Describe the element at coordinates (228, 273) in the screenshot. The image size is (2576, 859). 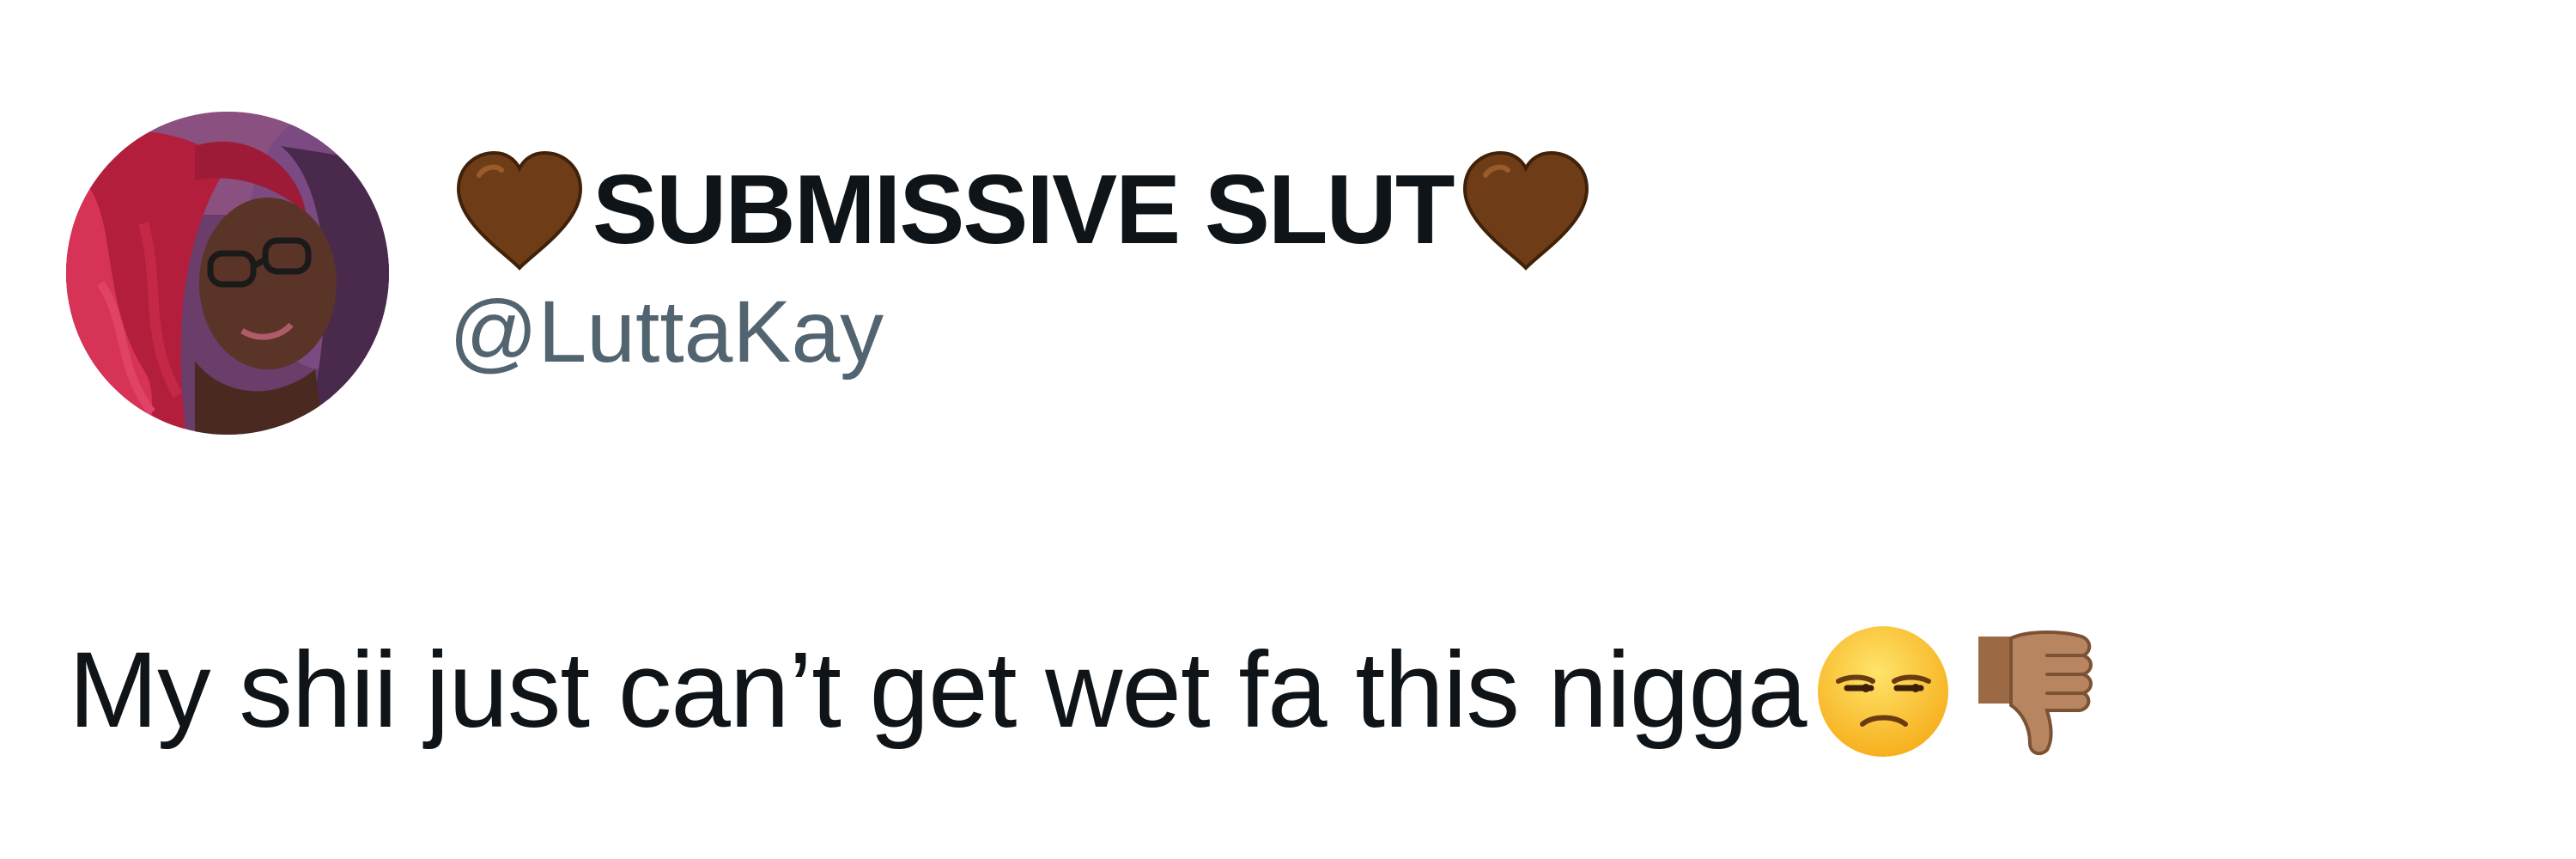
I see `avatar` at that location.